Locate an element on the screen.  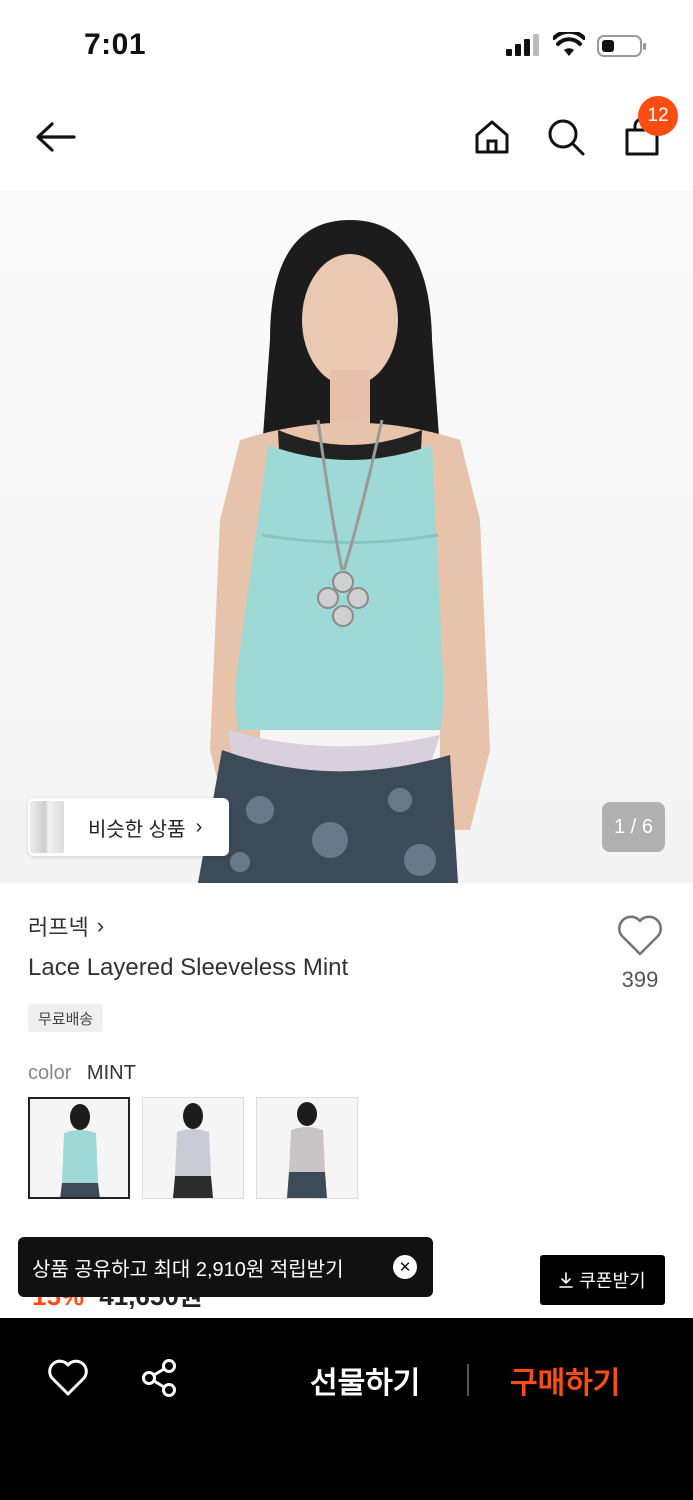
color-thumbnail-gray is located at coordinates (193, 1148).